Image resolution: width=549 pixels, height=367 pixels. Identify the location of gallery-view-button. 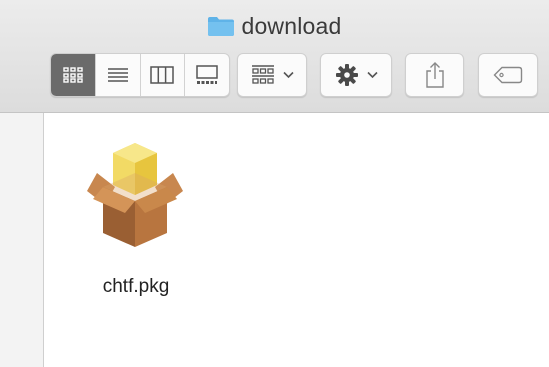
(207, 75).